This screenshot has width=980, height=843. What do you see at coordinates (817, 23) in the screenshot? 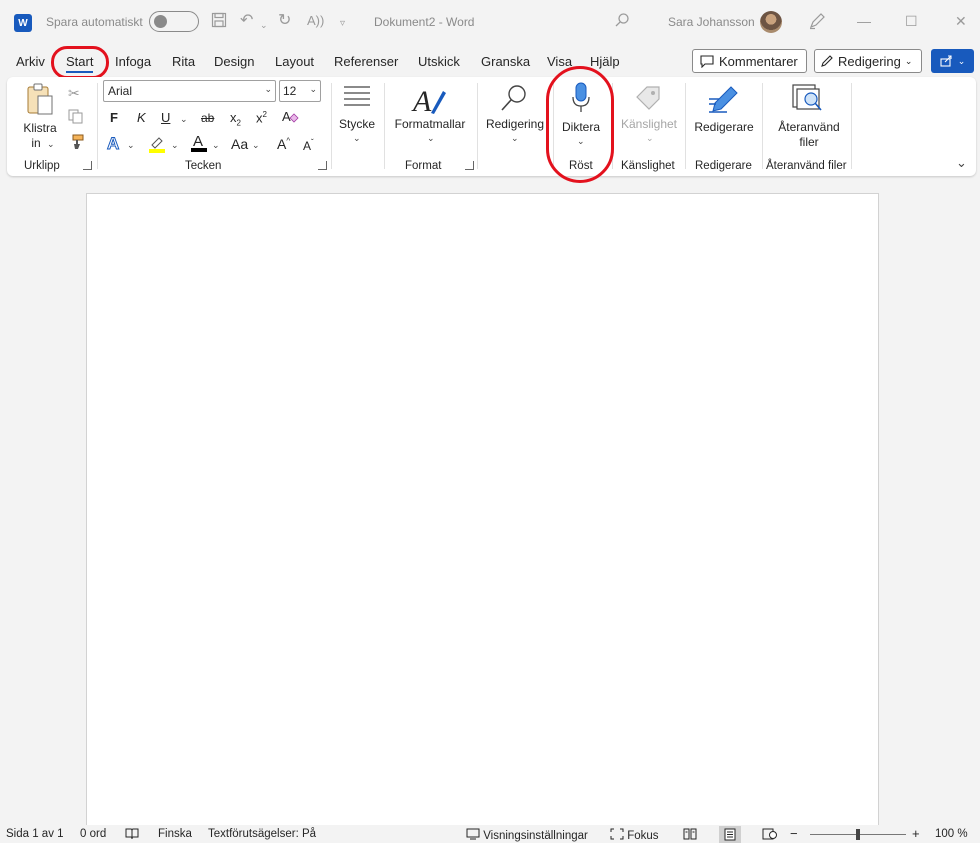
I see `pen-icon` at bounding box center [817, 23].